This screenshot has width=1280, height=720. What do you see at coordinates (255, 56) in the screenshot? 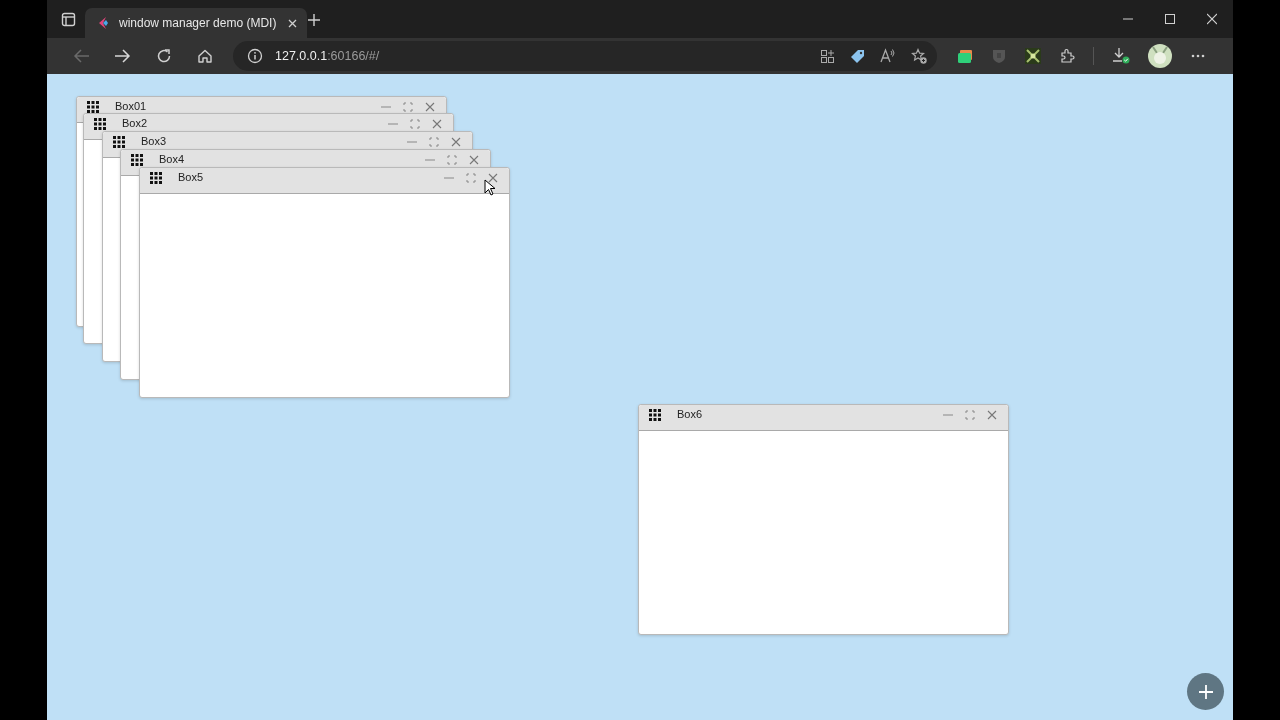
I see `info-icon` at bounding box center [255, 56].